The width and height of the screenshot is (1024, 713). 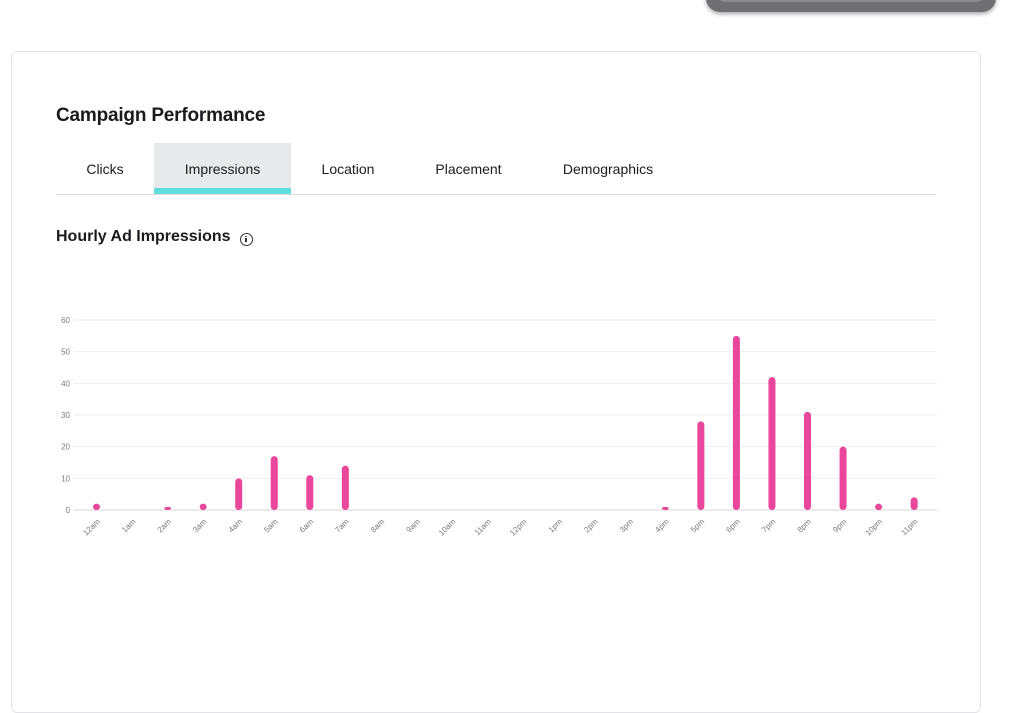 What do you see at coordinates (556, 526) in the screenshot?
I see `x-tick-label: 1pm` at bounding box center [556, 526].